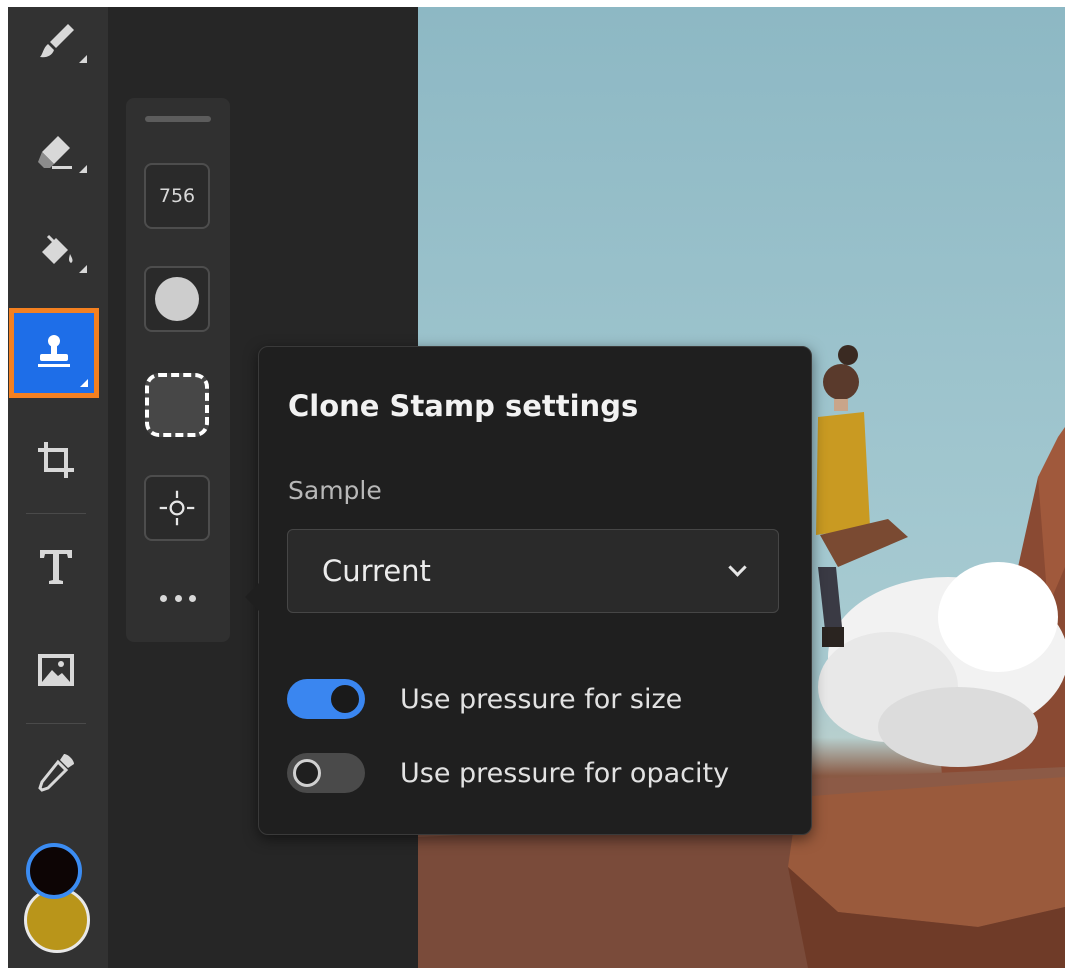 This screenshot has height=968, width=1065. I want to click on crop-tool, so click(56, 460).